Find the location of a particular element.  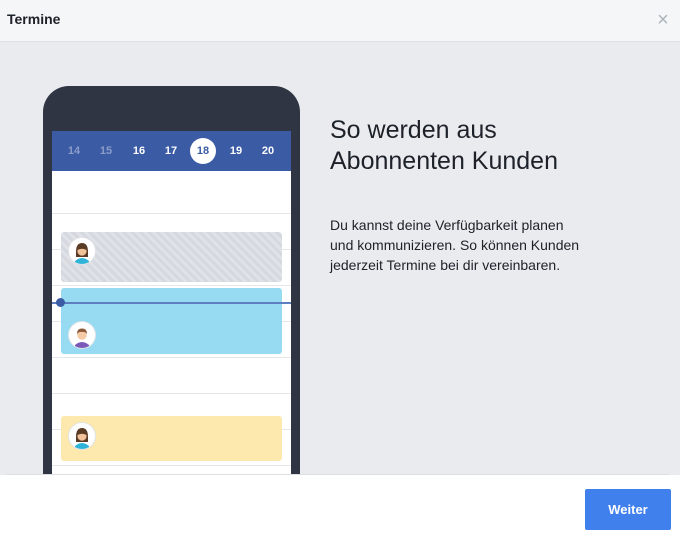

current-time-dot is located at coordinates (60, 302).